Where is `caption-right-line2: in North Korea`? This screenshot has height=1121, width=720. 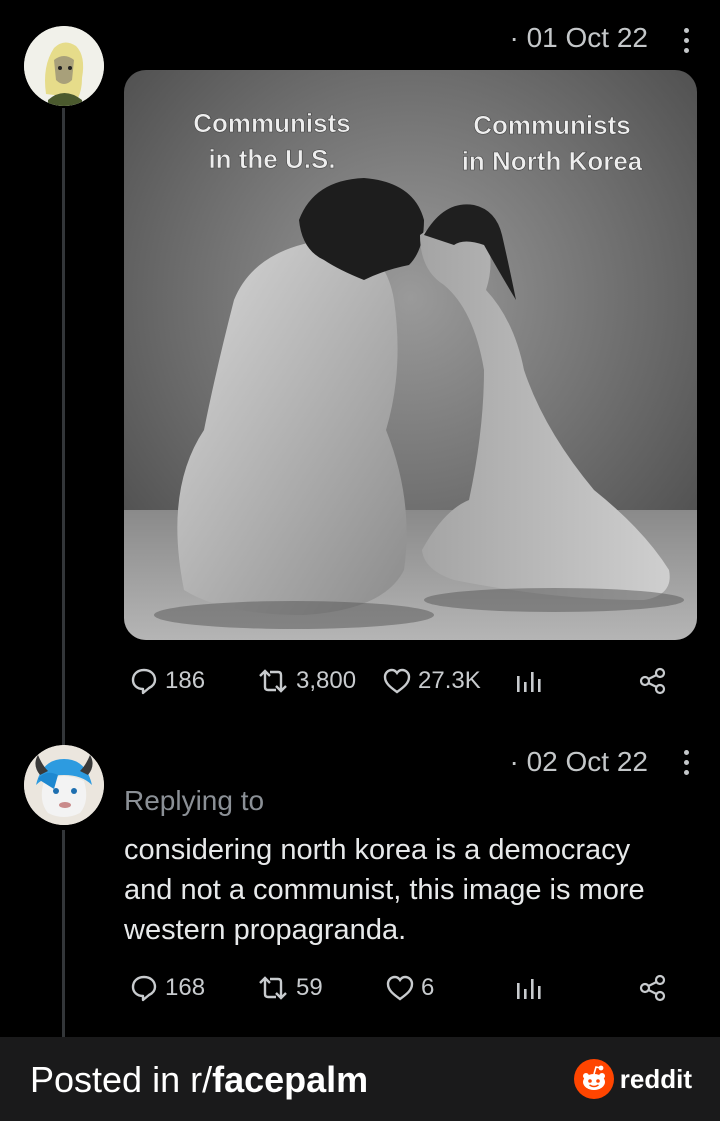 caption-right-line2: in North Korea is located at coordinates (552, 161).